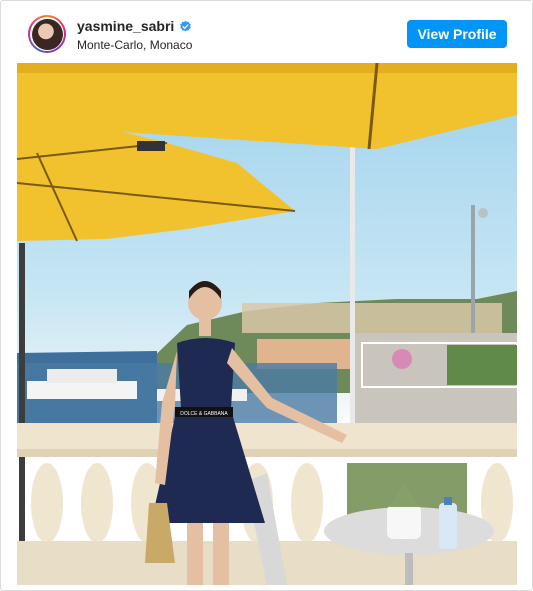 The width and height of the screenshot is (533, 591). Describe the element at coordinates (352, 286) in the screenshot. I see `umbrella-pole` at that location.